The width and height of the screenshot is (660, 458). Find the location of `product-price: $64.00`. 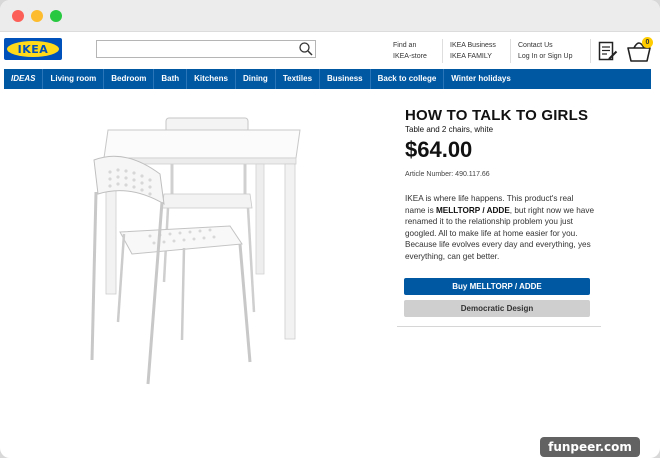

product-price: $64.00 is located at coordinates (439, 149).